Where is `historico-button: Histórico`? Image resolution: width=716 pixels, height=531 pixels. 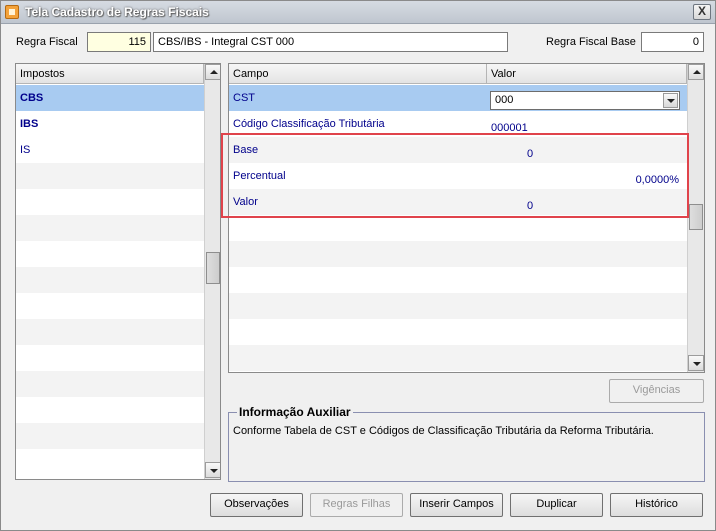 historico-button: Histórico is located at coordinates (656, 505).